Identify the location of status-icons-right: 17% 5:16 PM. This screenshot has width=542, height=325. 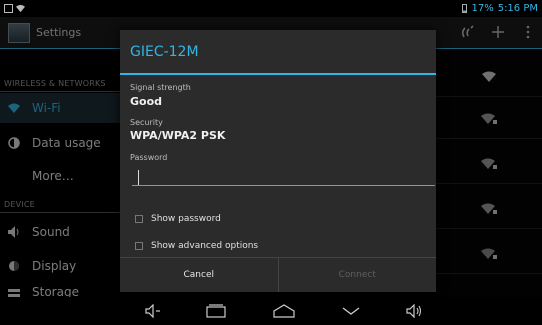
(500, 8).